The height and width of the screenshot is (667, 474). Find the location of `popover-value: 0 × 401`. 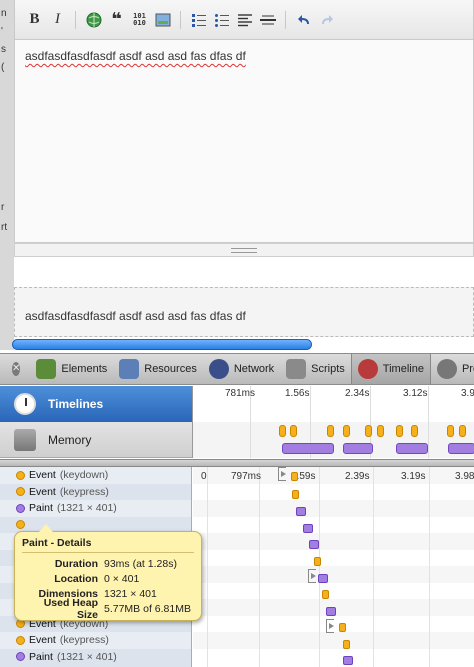

popover-value: 0 × 401 is located at coordinates (122, 578).